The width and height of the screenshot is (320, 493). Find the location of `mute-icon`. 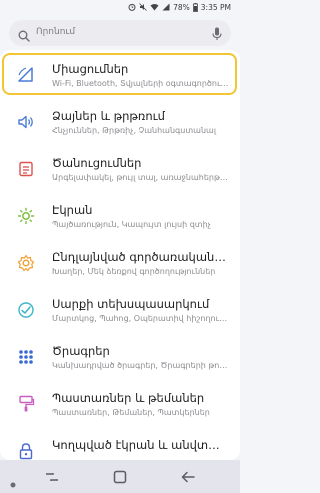

mute-icon is located at coordinates (143, 7).